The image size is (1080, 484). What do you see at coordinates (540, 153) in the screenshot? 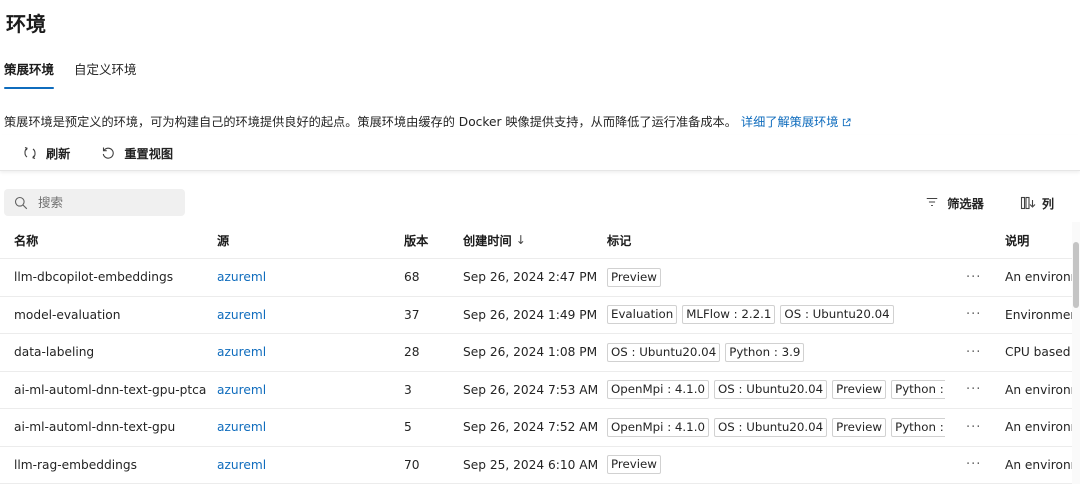
I see `command-bar: 刷新 重置视图` at bounding box center [540, 153].